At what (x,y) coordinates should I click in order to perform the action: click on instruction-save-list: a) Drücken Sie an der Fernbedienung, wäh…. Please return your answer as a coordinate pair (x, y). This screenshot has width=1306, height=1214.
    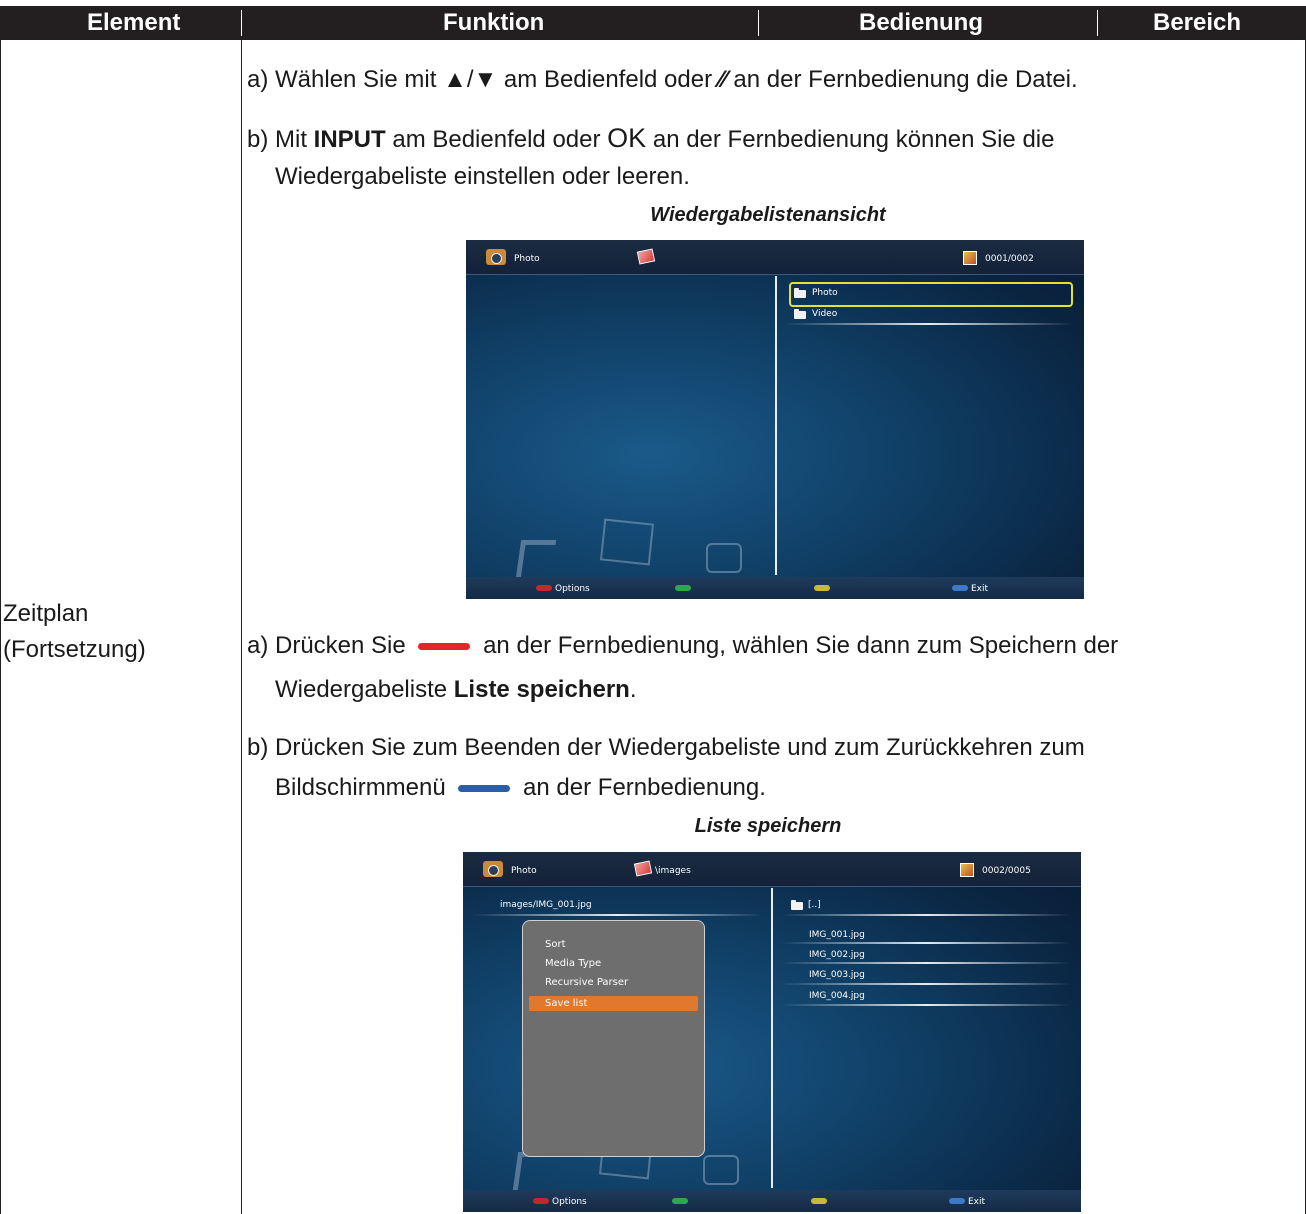
    Looking at the image, I should click on (683, 645).